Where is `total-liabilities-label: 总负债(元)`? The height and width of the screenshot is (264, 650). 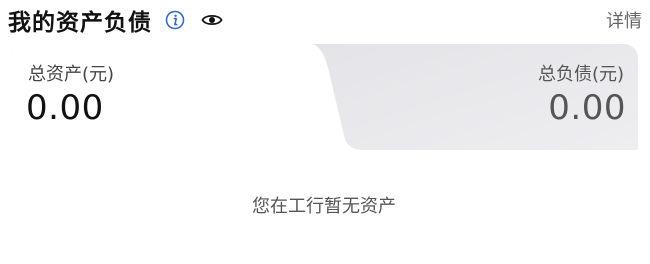
total-liabilities-label: 总负债(元) is located at coordinates (580, 74).